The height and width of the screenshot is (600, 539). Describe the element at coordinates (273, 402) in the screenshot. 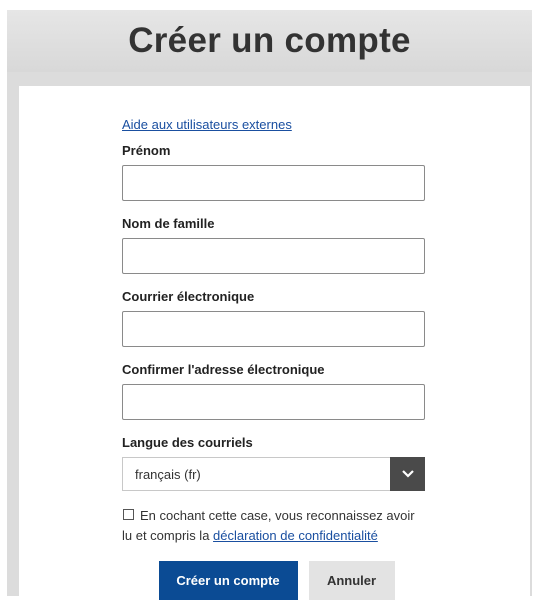

I see `email-confirm-input` at that location.